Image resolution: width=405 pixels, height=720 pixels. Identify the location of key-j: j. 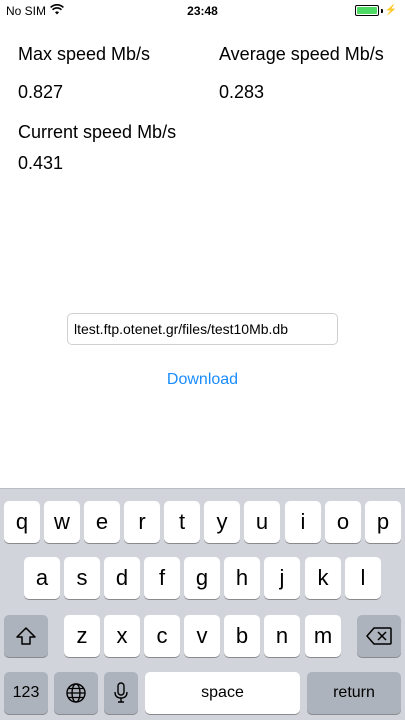
(282, 578).